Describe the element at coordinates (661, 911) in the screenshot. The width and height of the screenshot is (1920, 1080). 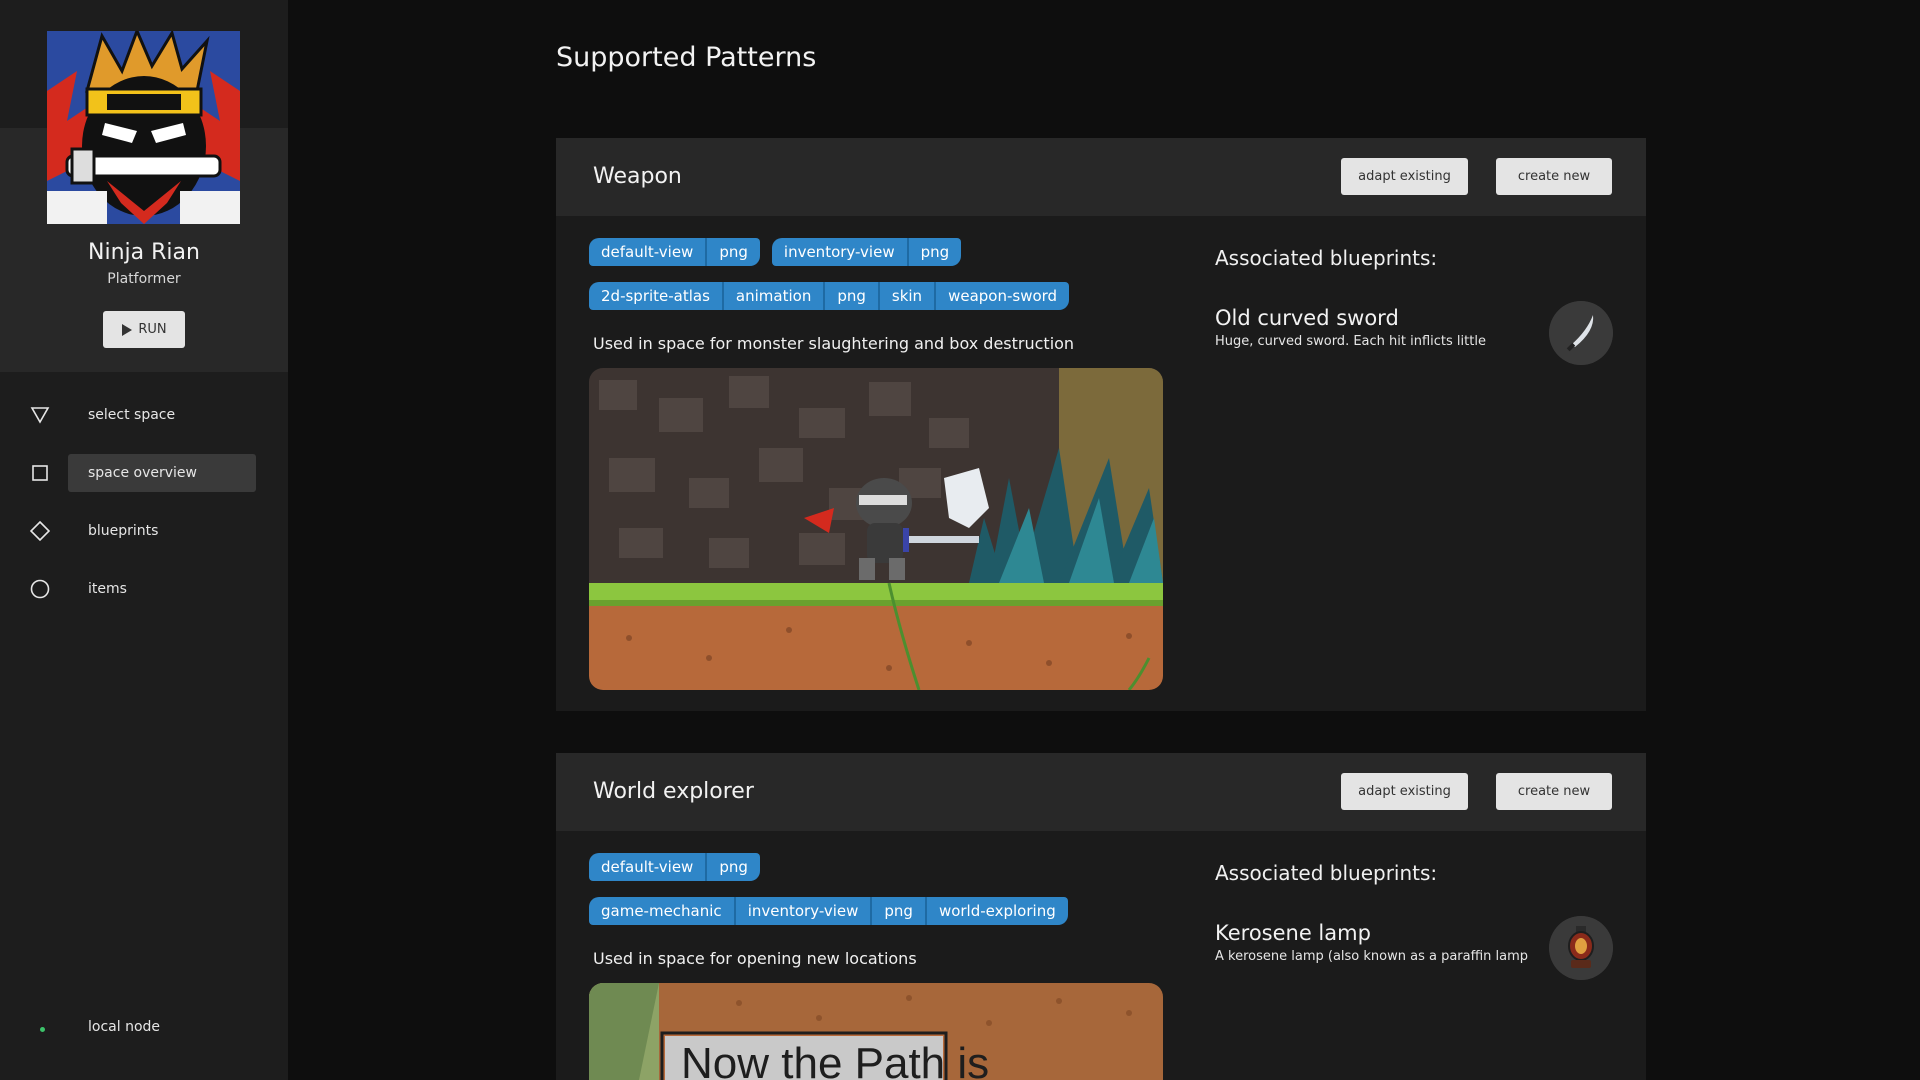
I see `tag: game-mechanic` at that location.